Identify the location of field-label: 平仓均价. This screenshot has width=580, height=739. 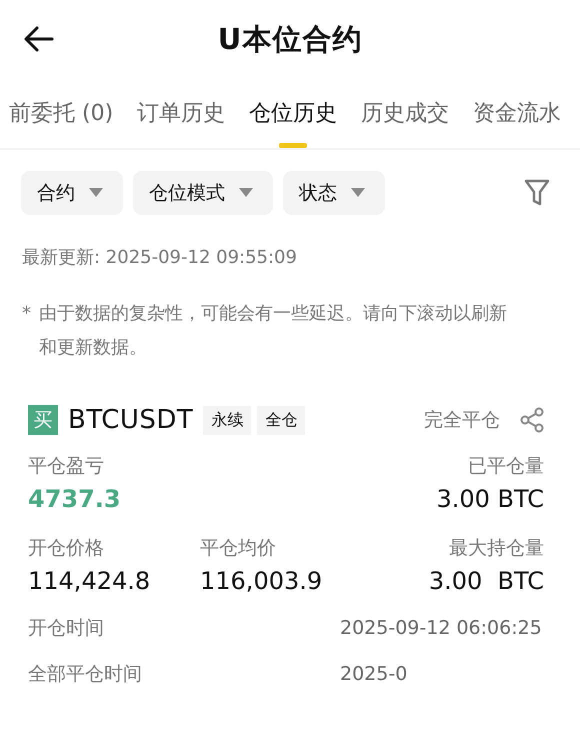
(238, 548).